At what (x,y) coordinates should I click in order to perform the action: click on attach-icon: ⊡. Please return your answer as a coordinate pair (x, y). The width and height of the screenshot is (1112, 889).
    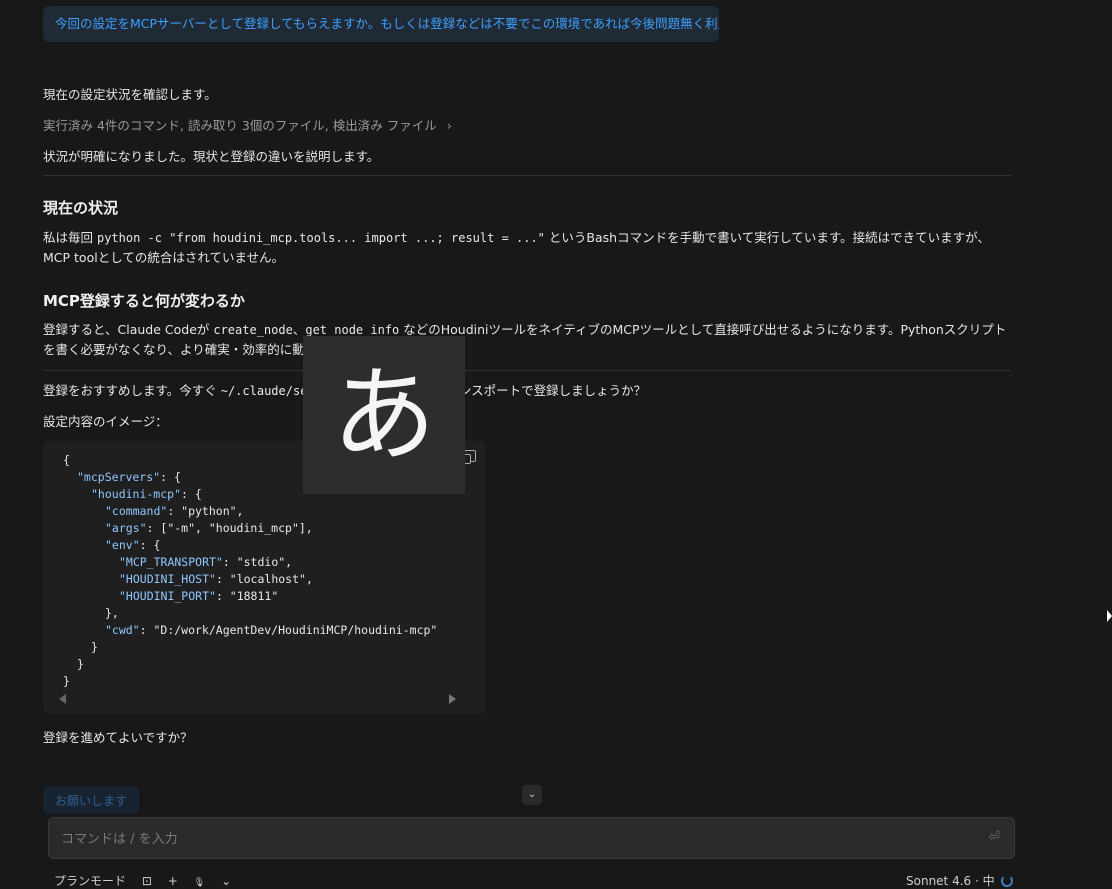
    Looking at the image, I should click on (147, 881).